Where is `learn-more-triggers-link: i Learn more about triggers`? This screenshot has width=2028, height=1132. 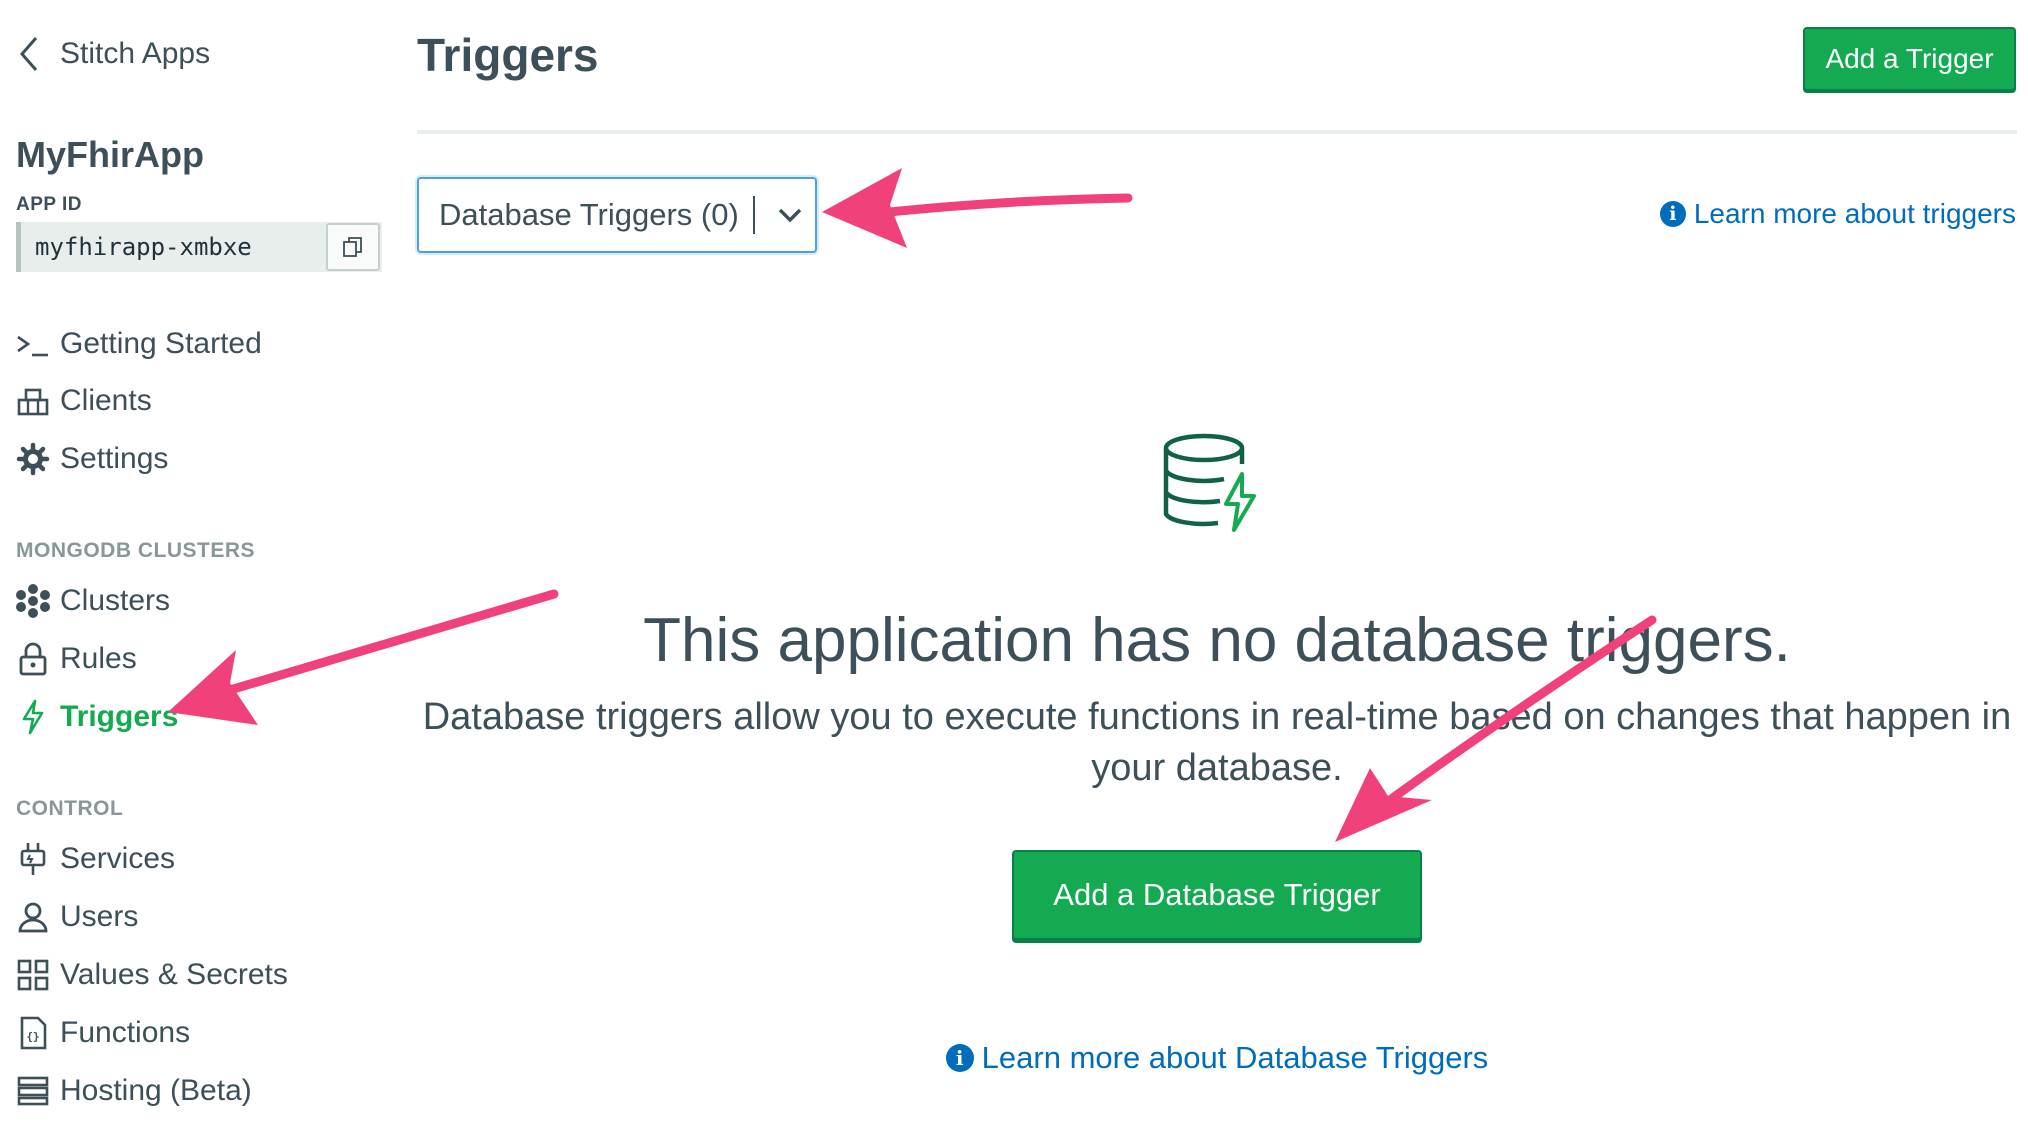
learn-more-triggers-link: i Learn more about triggers is located at coordinates (1837, 214).